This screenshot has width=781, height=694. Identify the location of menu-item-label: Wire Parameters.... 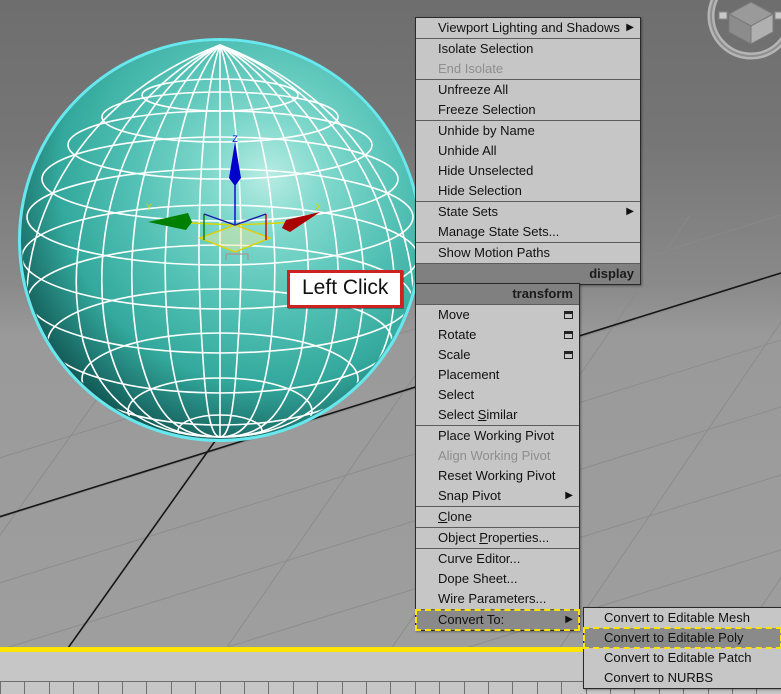
(492, 598).